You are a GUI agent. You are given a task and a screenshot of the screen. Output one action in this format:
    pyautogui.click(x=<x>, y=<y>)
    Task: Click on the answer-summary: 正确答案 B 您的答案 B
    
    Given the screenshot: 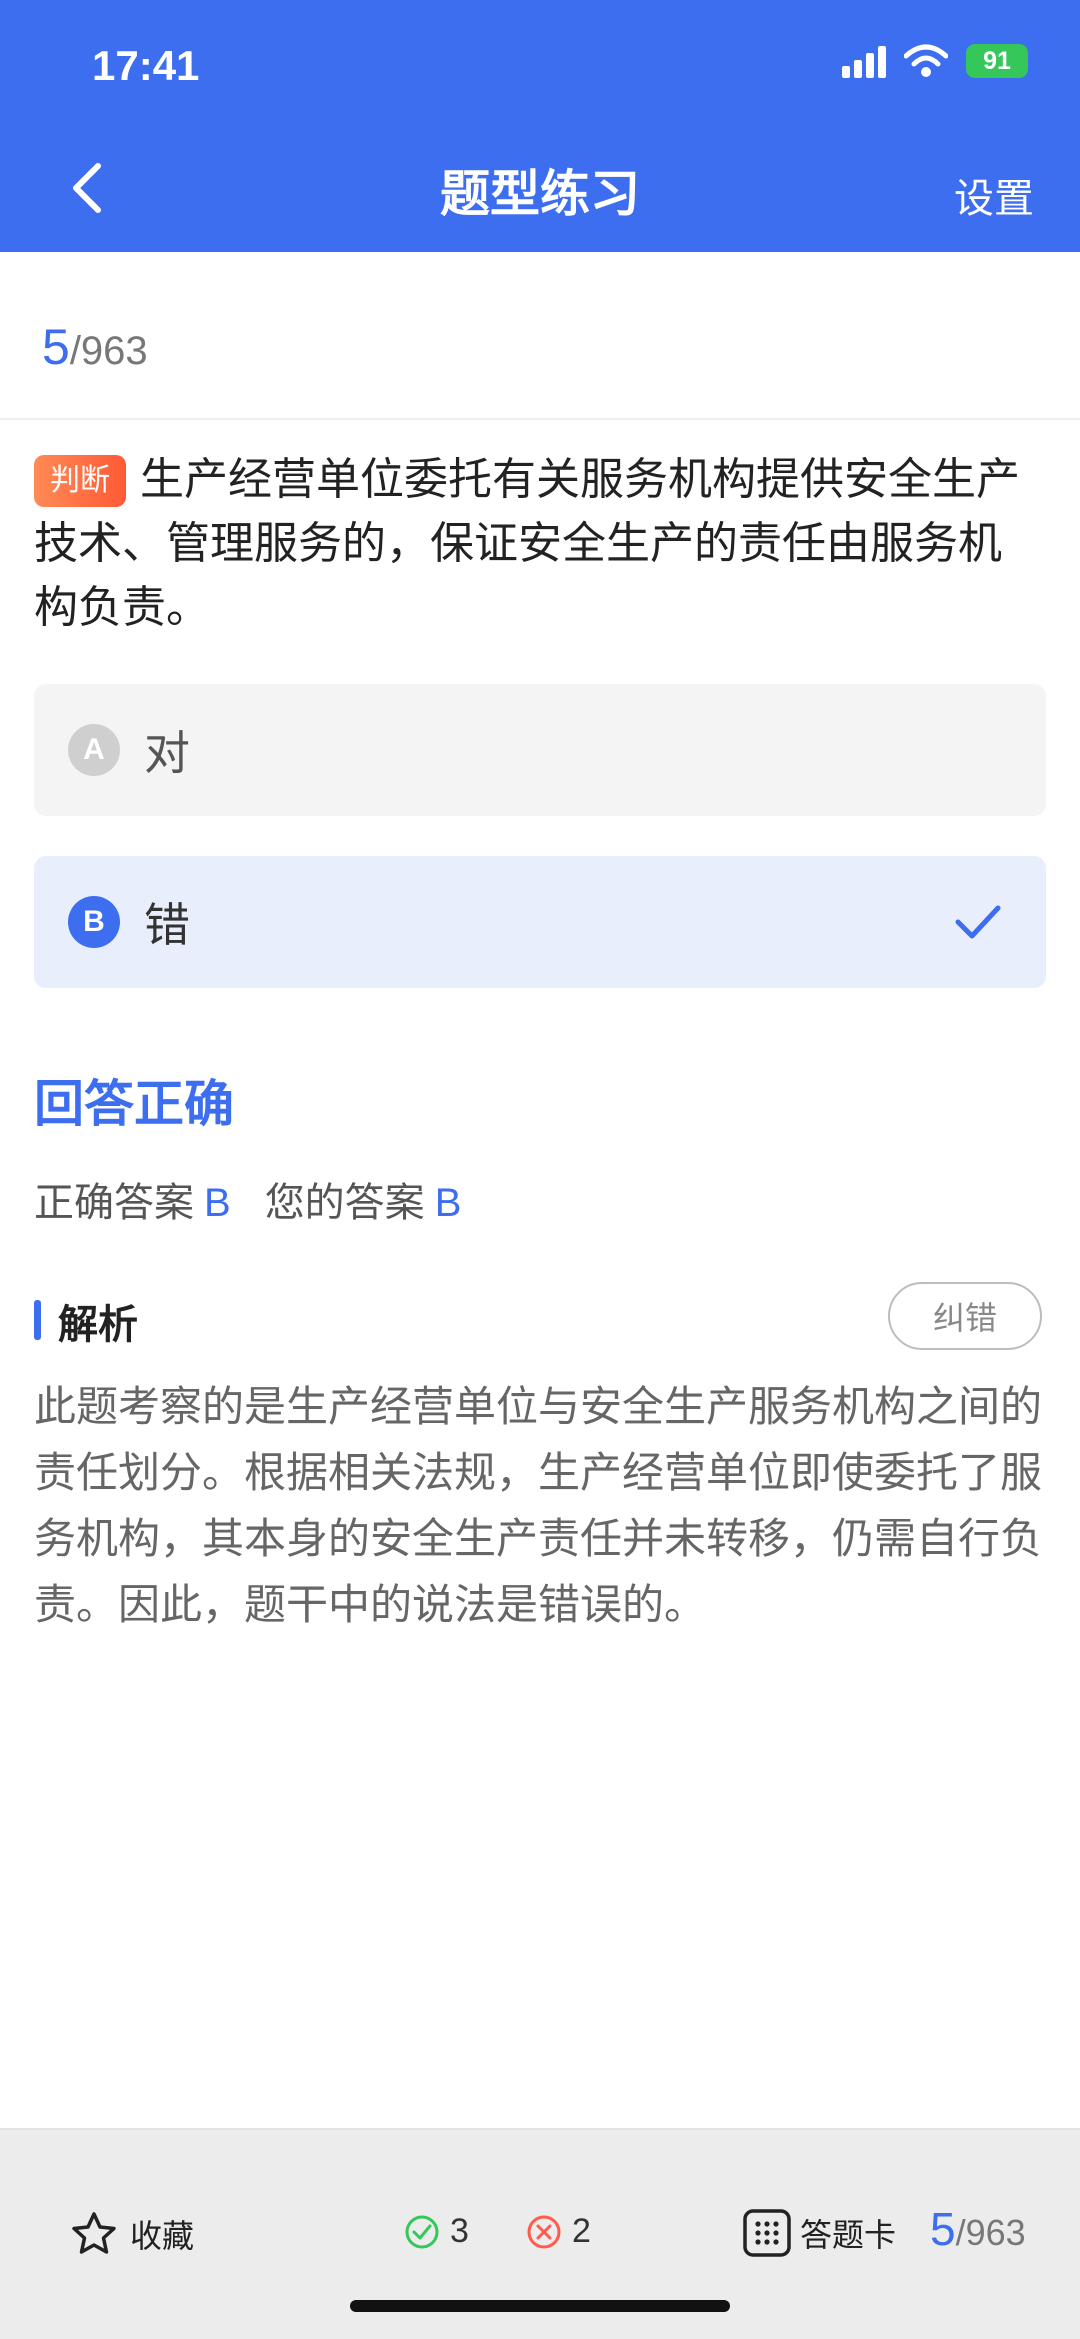 What is the action you would take?
    pyautogui.click(x=247, y=1199)
    